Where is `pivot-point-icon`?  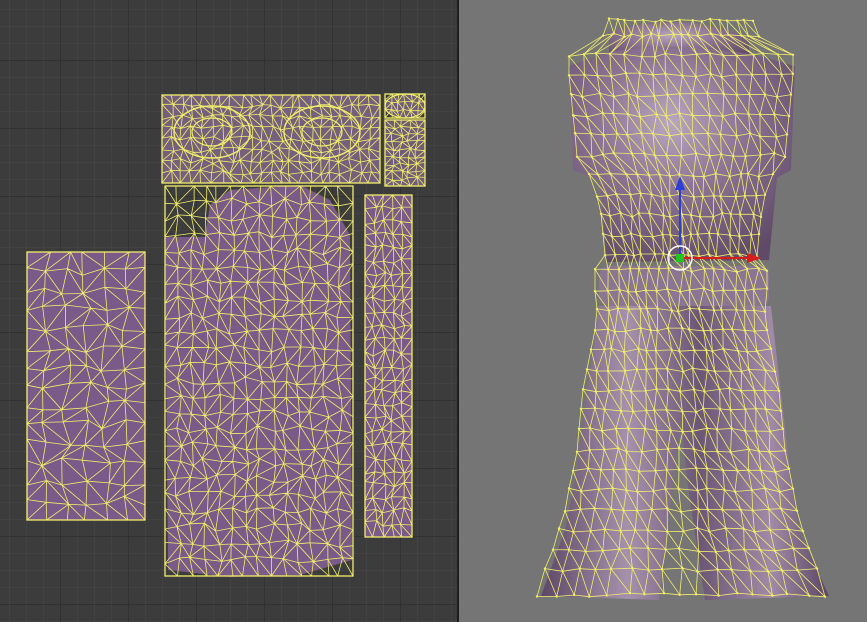 pivot-point-icon is located at coordinates (680, 258).